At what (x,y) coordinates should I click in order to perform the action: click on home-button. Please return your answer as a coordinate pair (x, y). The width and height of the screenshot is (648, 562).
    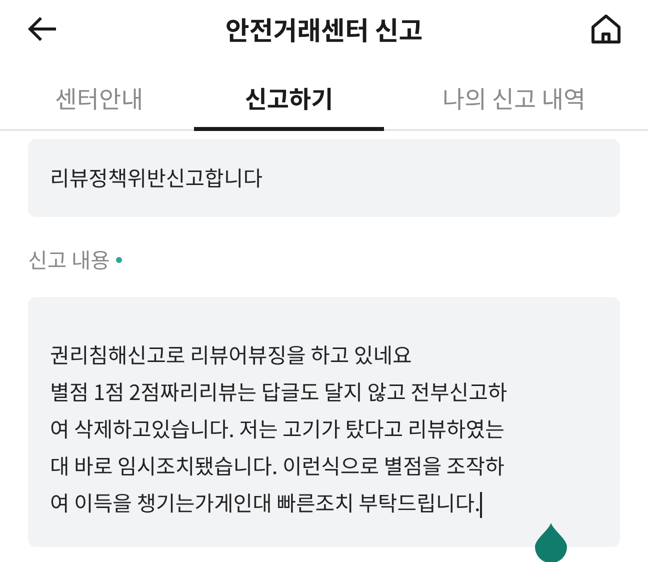
    Looking at the image, I should click on (606, 29).